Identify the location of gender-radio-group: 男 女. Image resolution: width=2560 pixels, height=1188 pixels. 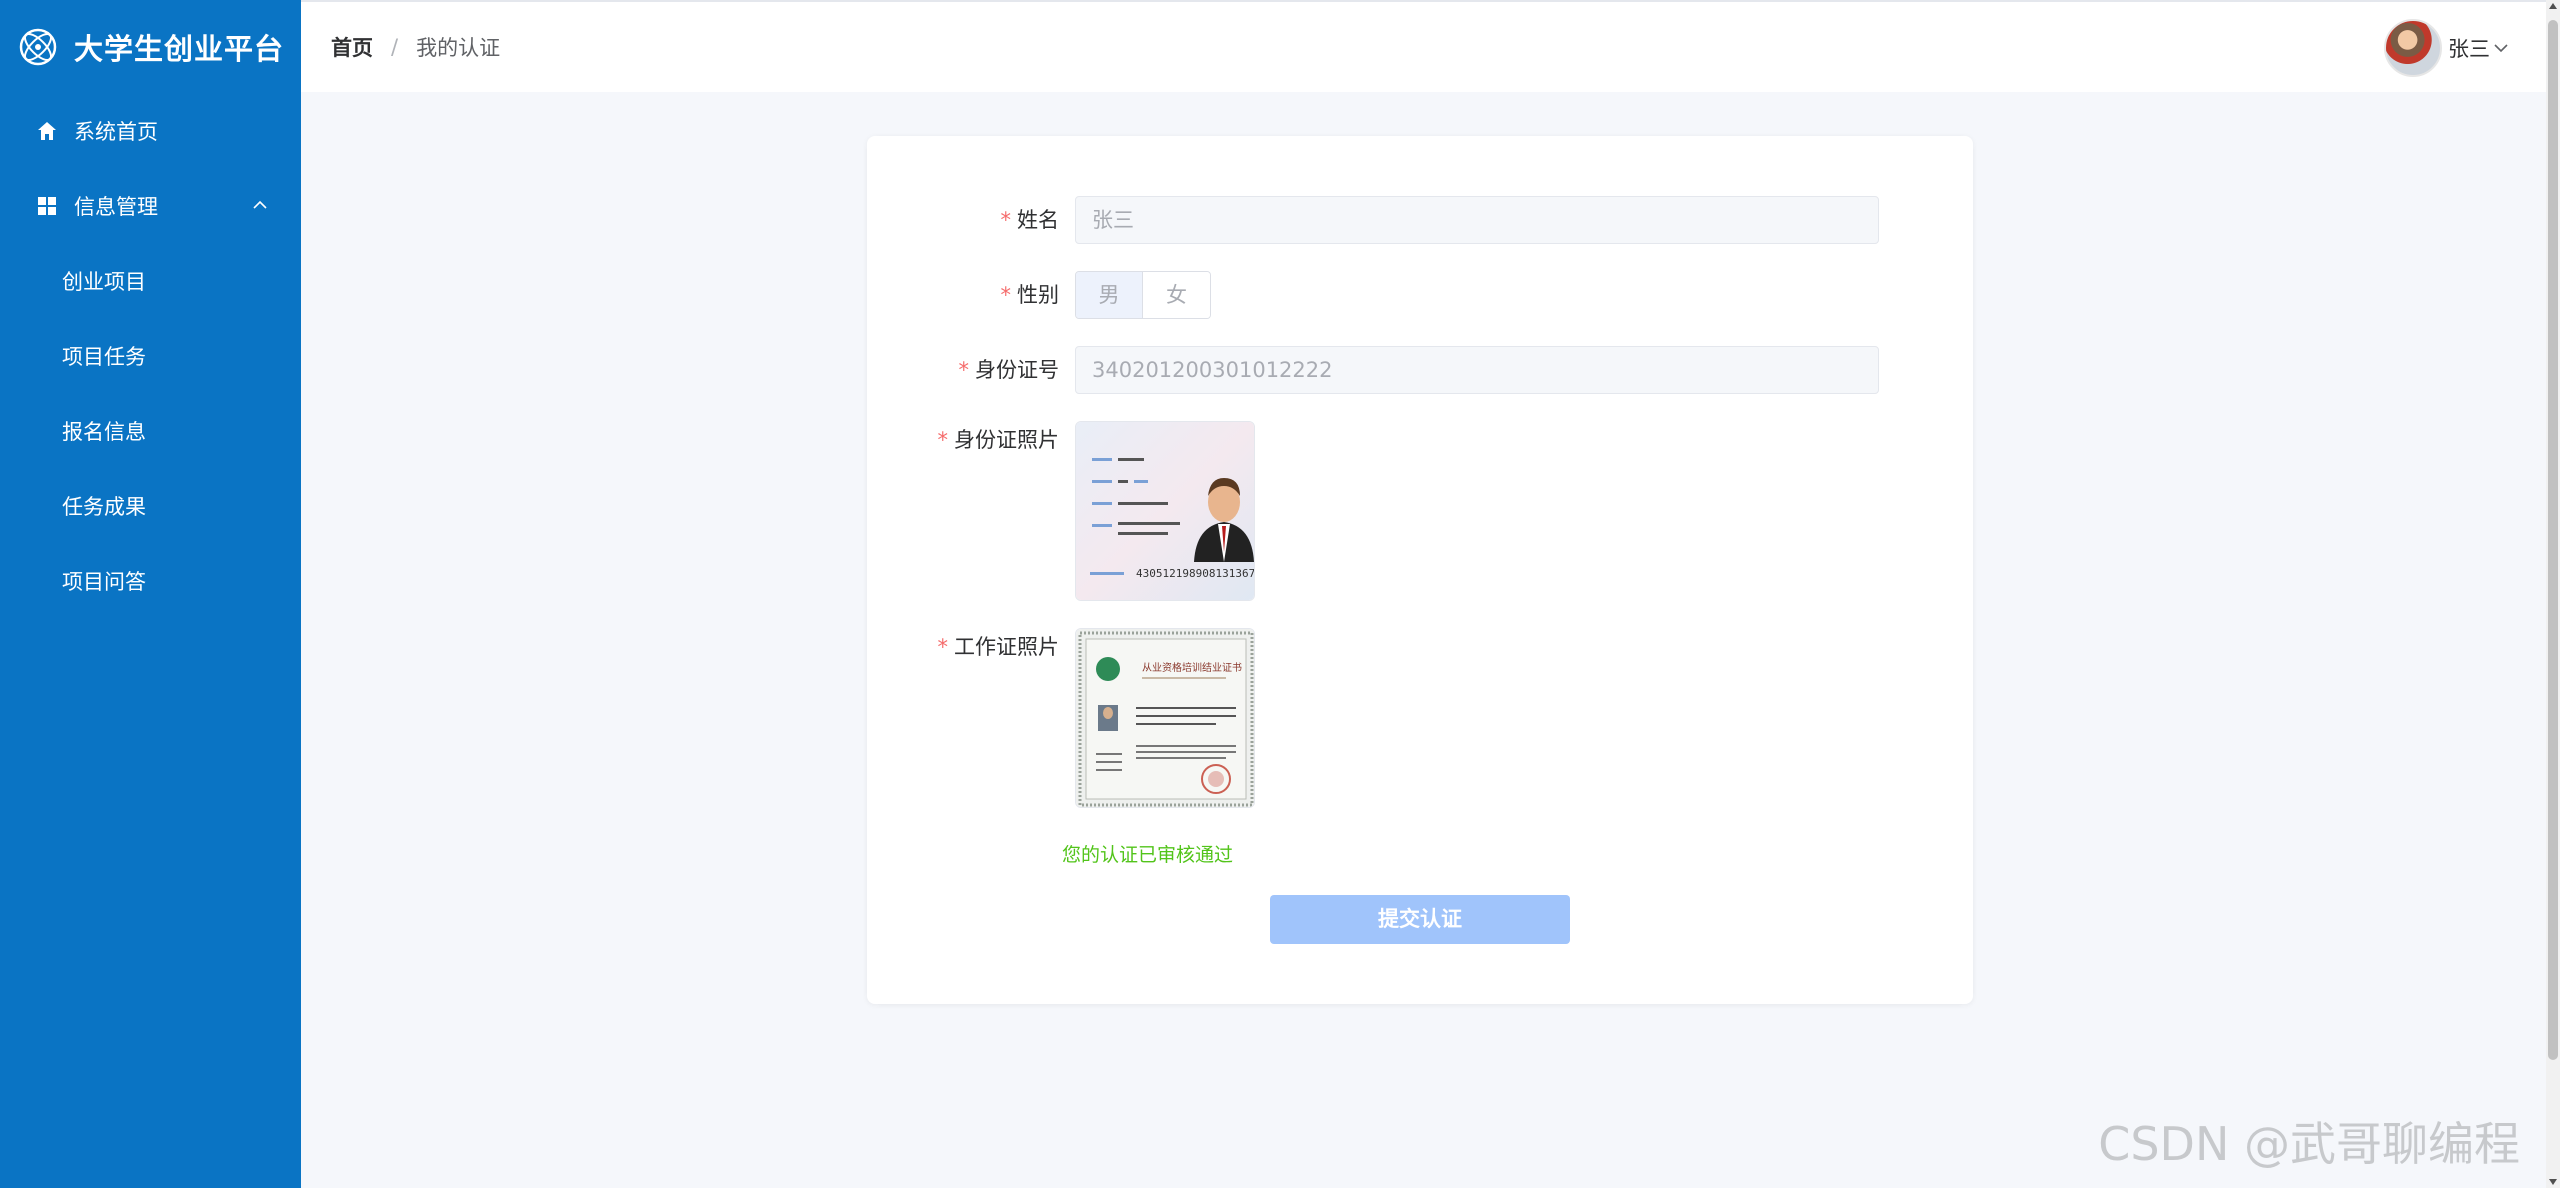
(1143, 295).